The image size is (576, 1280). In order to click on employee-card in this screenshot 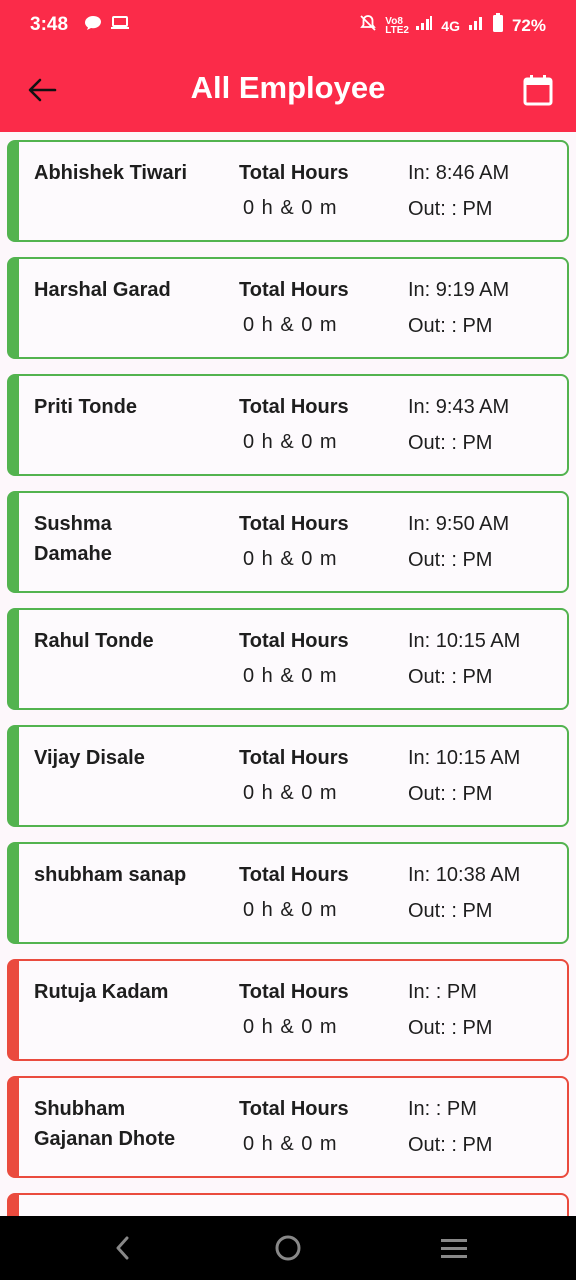, I will do `click(288, 1204)`.